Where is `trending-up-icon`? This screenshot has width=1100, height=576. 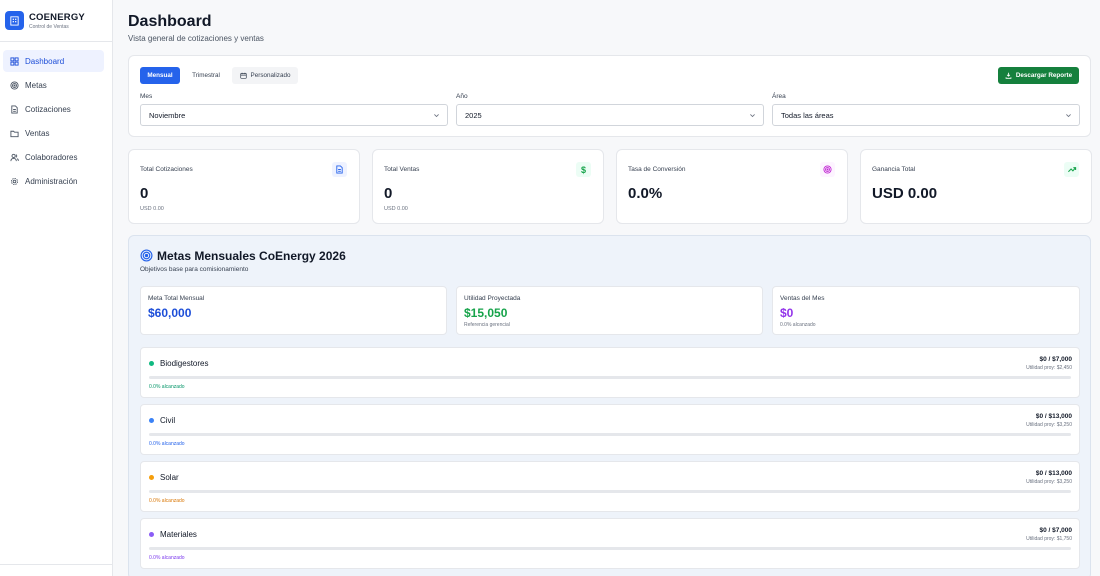
trending-up-icon is located at coordinates (1071, 169).